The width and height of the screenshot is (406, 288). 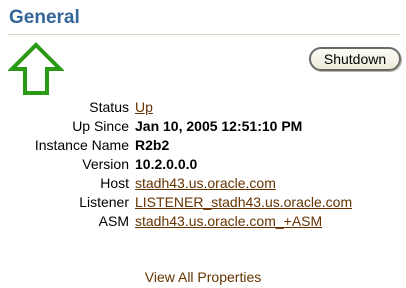 I want to click on property-row-version: Version 10.2.0.0.0, so click(x=203, y=164).